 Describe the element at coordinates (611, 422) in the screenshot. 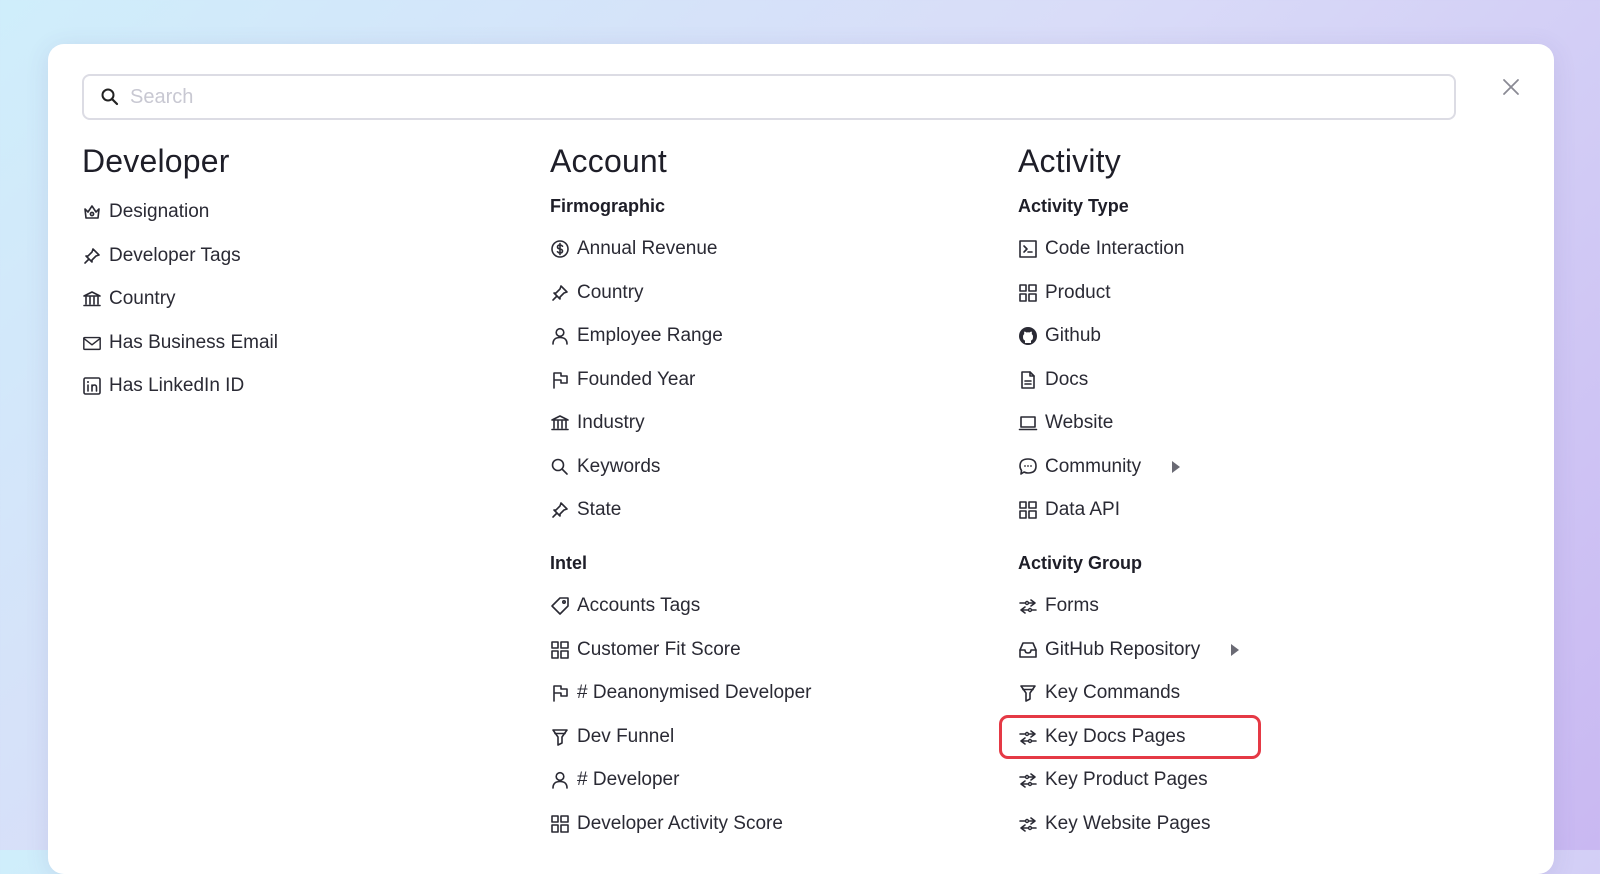

I see `filter-option-label: Industry` at that location.